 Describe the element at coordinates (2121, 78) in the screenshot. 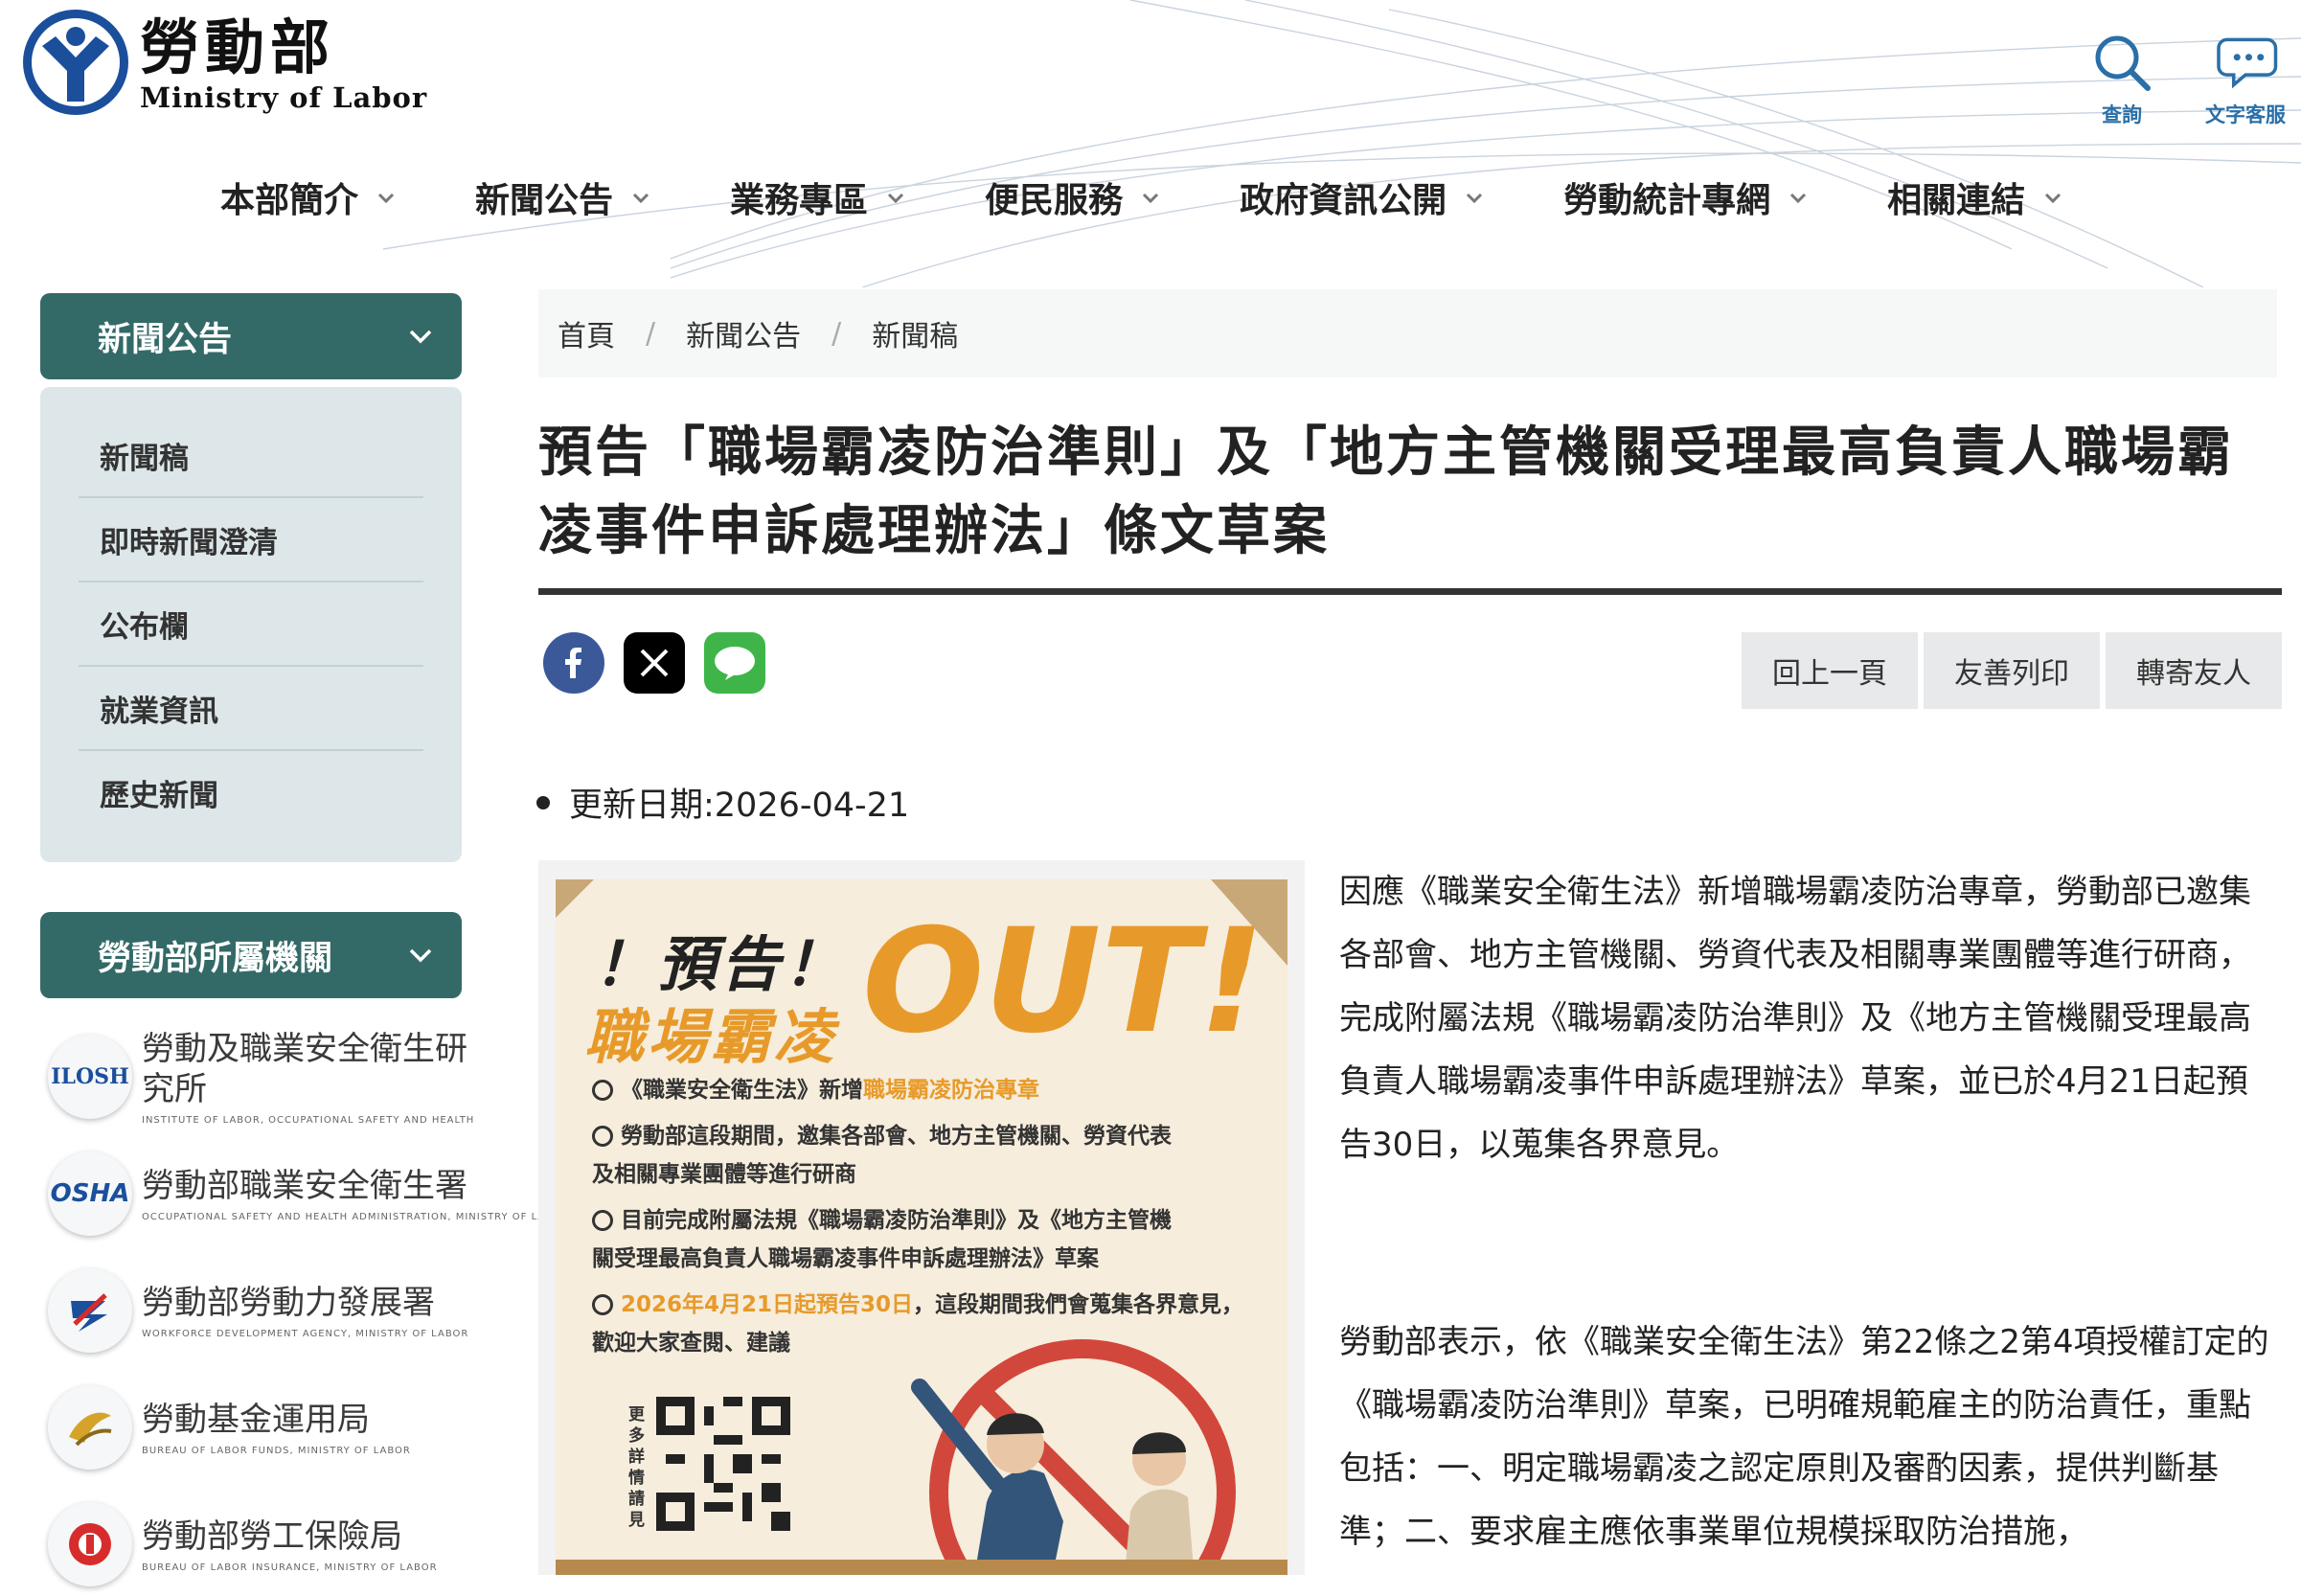

I see `search-tool-button: 查詢` at that location.